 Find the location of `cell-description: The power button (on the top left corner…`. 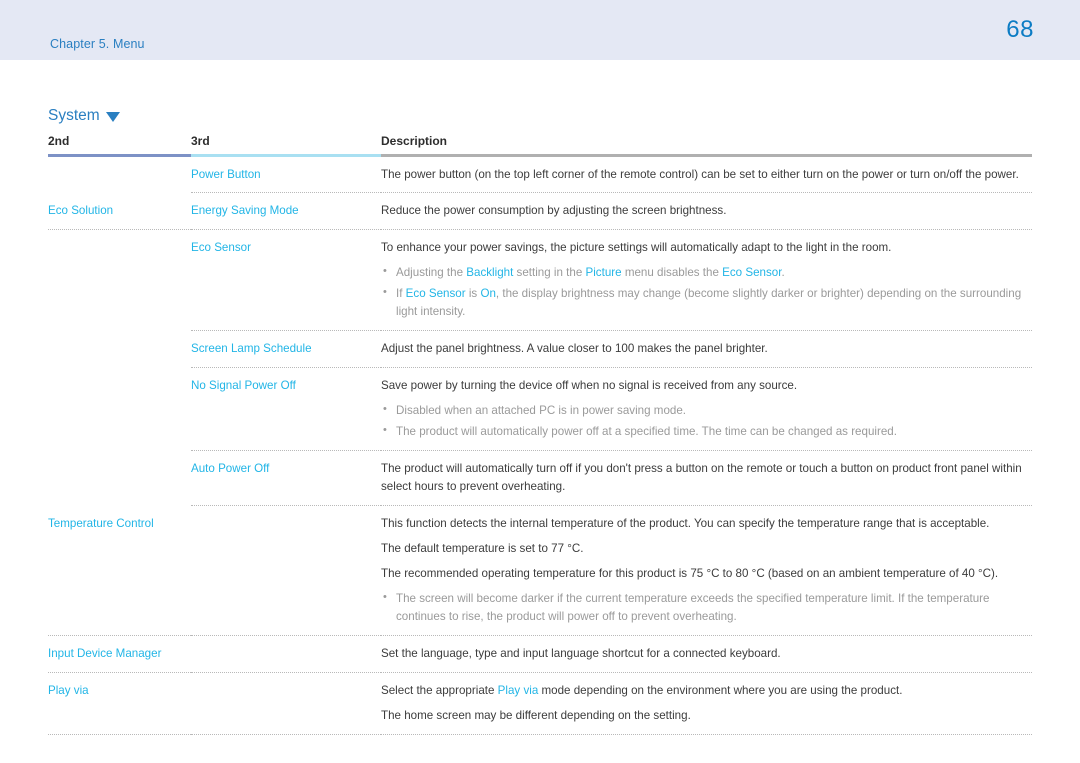

cell-description: The power button (on the top left corner… is located at coordinates (706, 174).